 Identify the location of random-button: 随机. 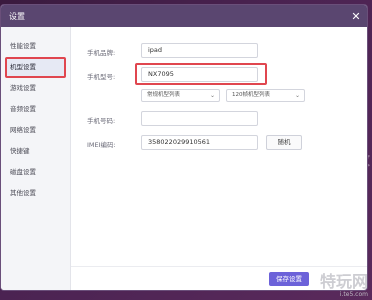
(284, 142).